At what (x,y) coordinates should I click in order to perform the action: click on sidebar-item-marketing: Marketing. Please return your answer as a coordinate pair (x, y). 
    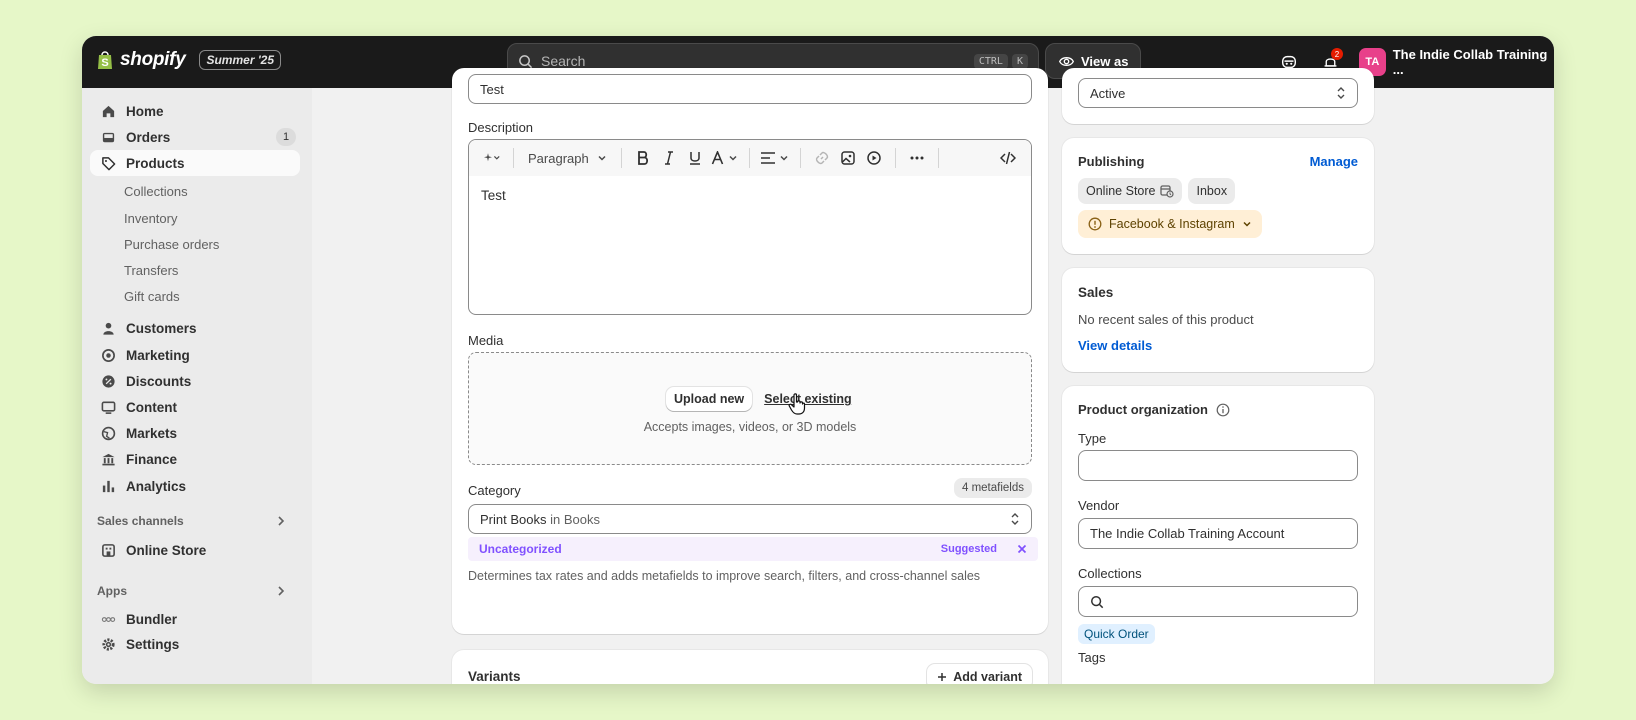
    Looking at the image, I should click on (195, 355).